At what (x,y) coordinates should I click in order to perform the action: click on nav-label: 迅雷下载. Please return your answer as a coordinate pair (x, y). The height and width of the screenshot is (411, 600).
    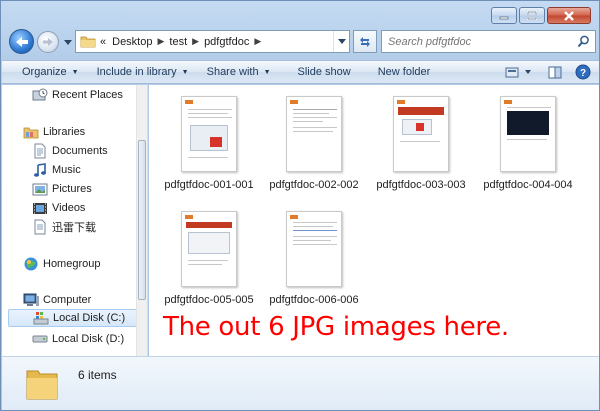
    Looking at the image, I should click on (74, 228).